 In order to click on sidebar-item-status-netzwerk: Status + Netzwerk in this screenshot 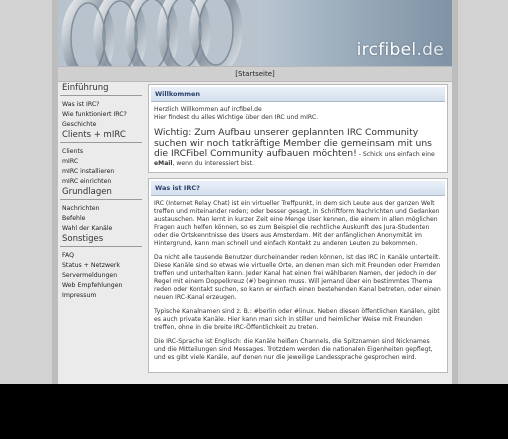, I will do `click(101, 265)`.